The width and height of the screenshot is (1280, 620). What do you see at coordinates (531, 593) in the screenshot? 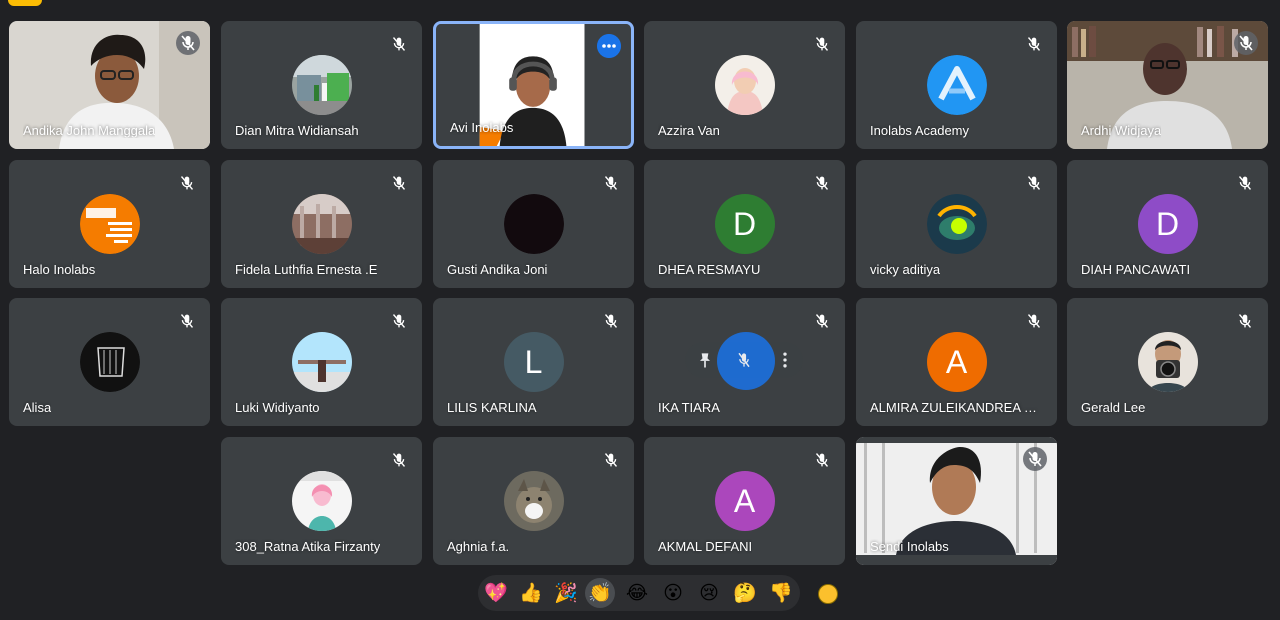
I see `reaction-thumbs-up: 👍` at bounding box center [531, 593].